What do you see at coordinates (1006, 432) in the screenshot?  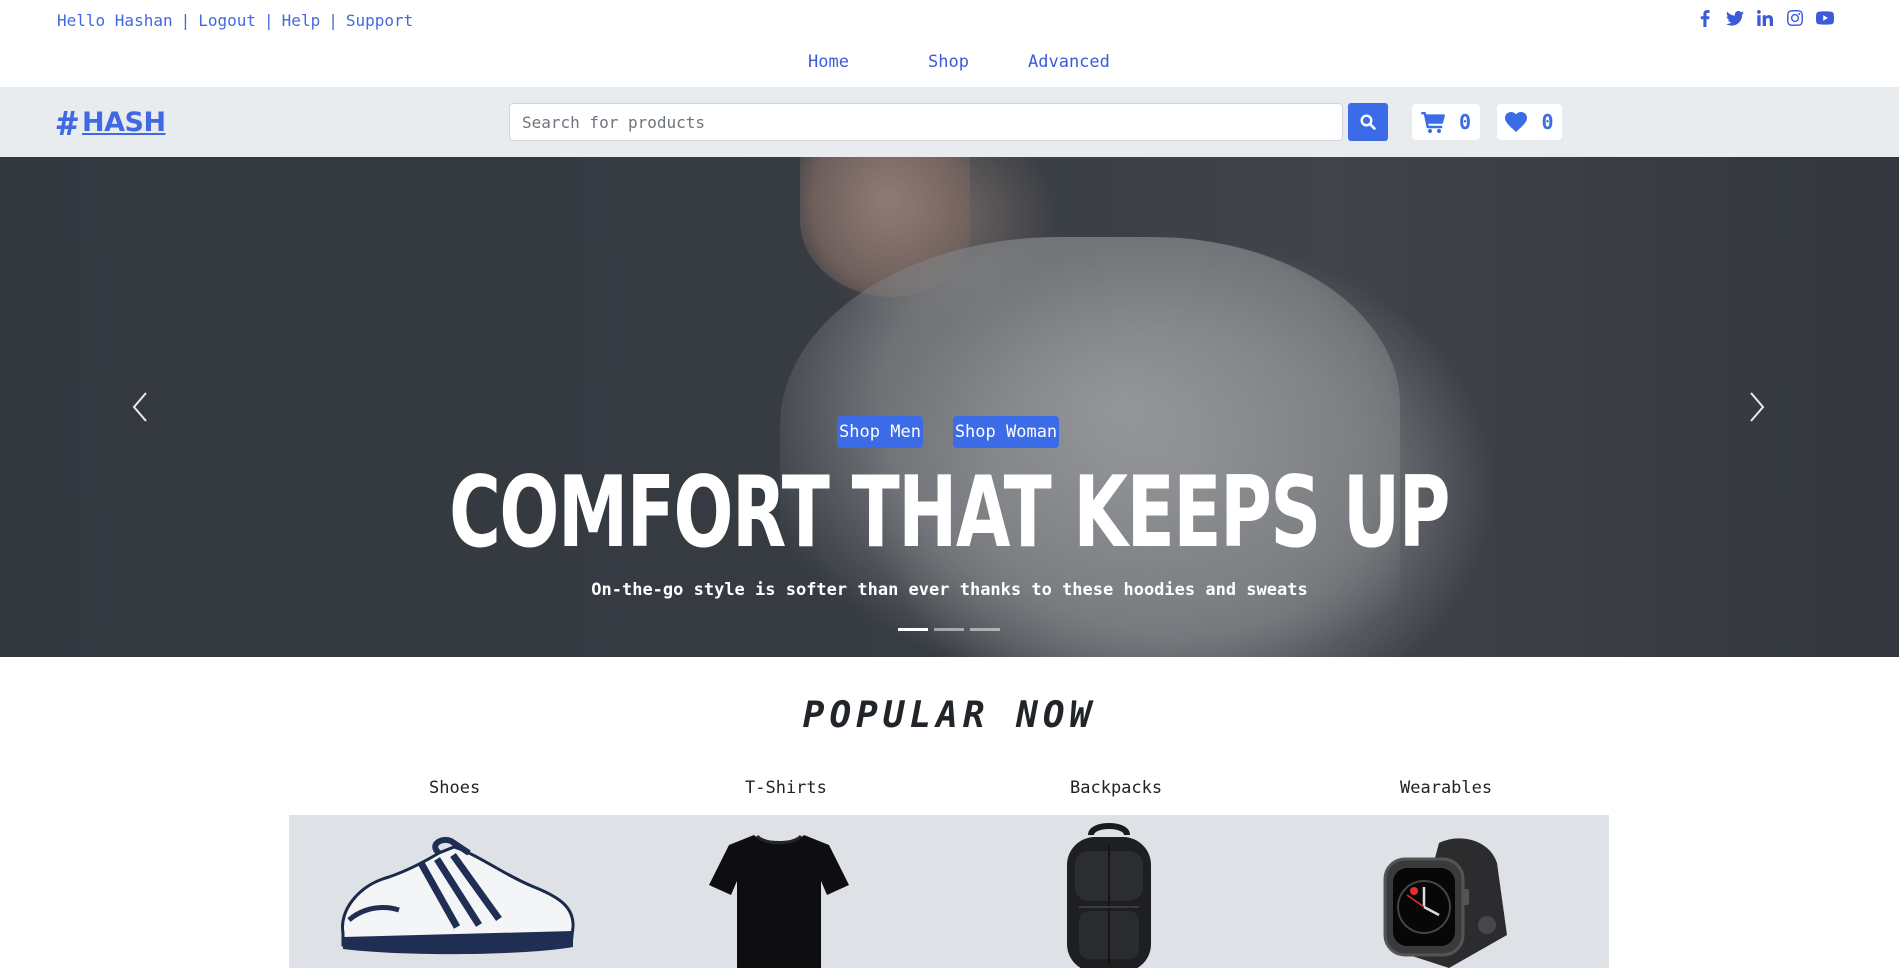 I see `shop-woman-button: Shop Woman` at bounding box center [1006, 432].